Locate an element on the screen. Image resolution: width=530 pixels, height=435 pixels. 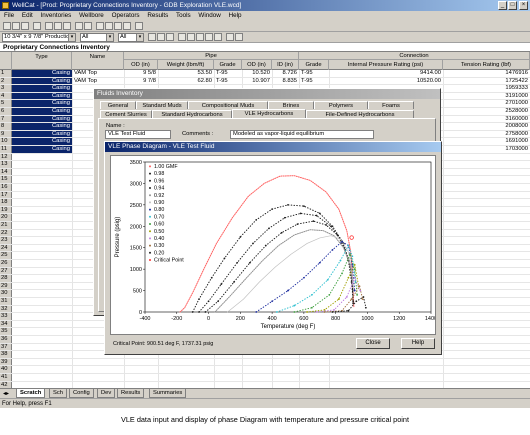
cell-grade: T-95 is located at coordinates (229, 73).